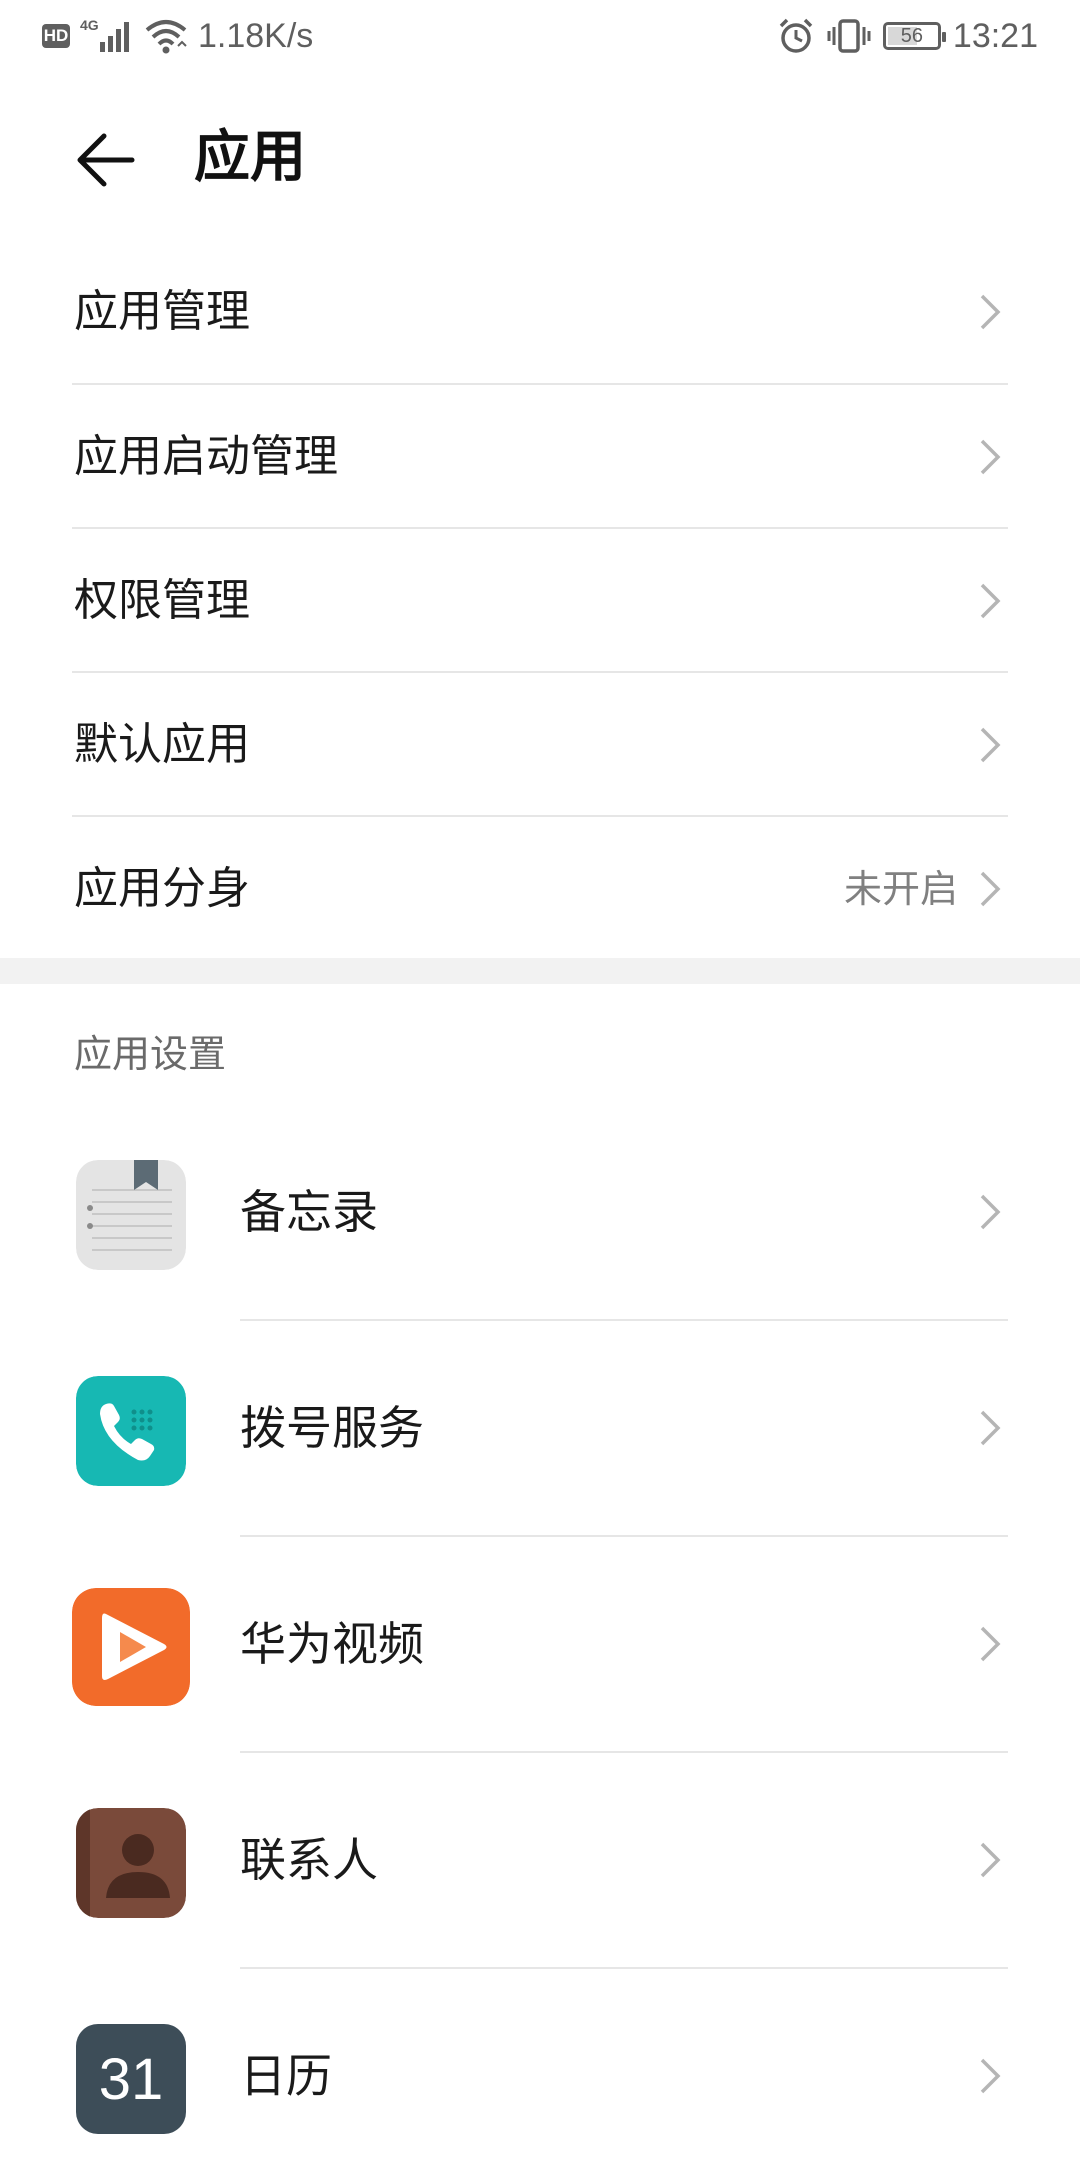 The height and width of the screenshot is (2184, 1080). Describe the element at coordinates (162, 311) in the screenshot. I see `menu-item-label: 应用管理` at that location.